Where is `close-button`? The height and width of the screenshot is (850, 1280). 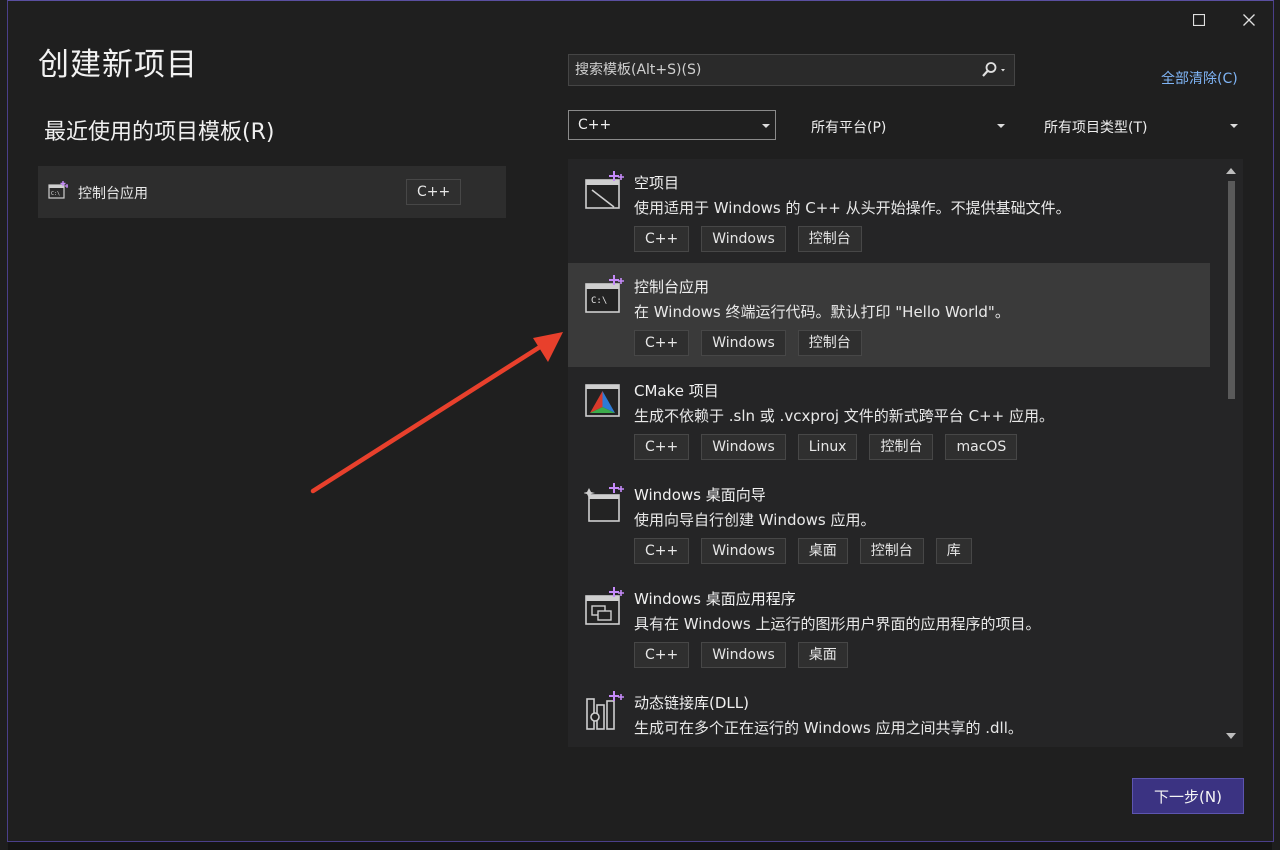
close-button is located at coordinates (1249, 20).